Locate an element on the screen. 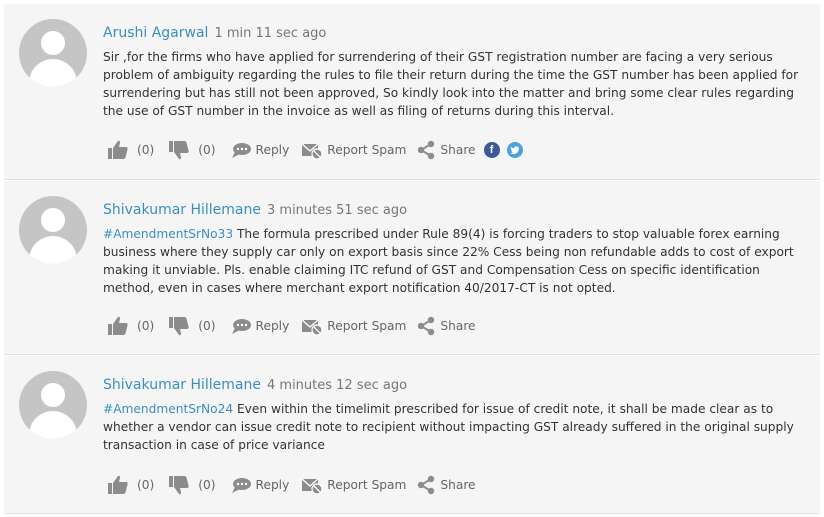 The width and height of the screenshot is (824, 517). comment-meta: Shivakumar Hillemane 3 minutes 51 sec ago is located at coordinates (255, 208).